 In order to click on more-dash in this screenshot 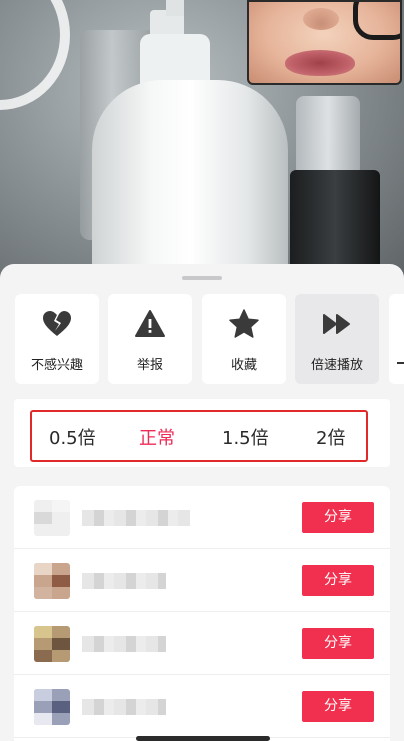, I will do `click(400, 363)`.